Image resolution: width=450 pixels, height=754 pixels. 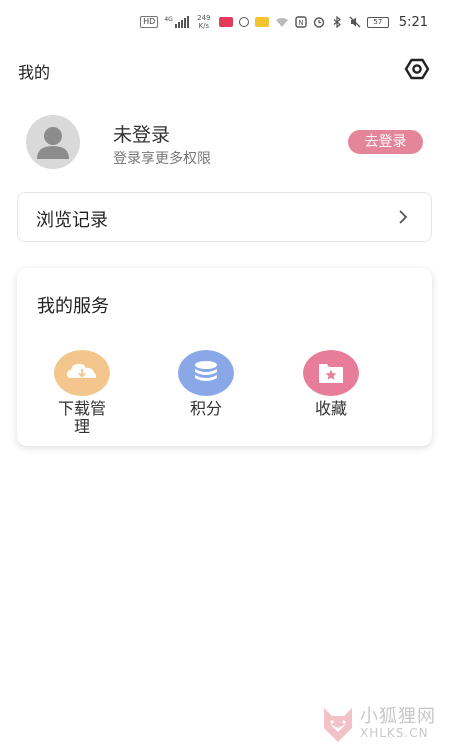 What do you see at coordinates (338, 725) in the screenshot?
I see `fox-logo-icon` at bounding box center [338, 725].